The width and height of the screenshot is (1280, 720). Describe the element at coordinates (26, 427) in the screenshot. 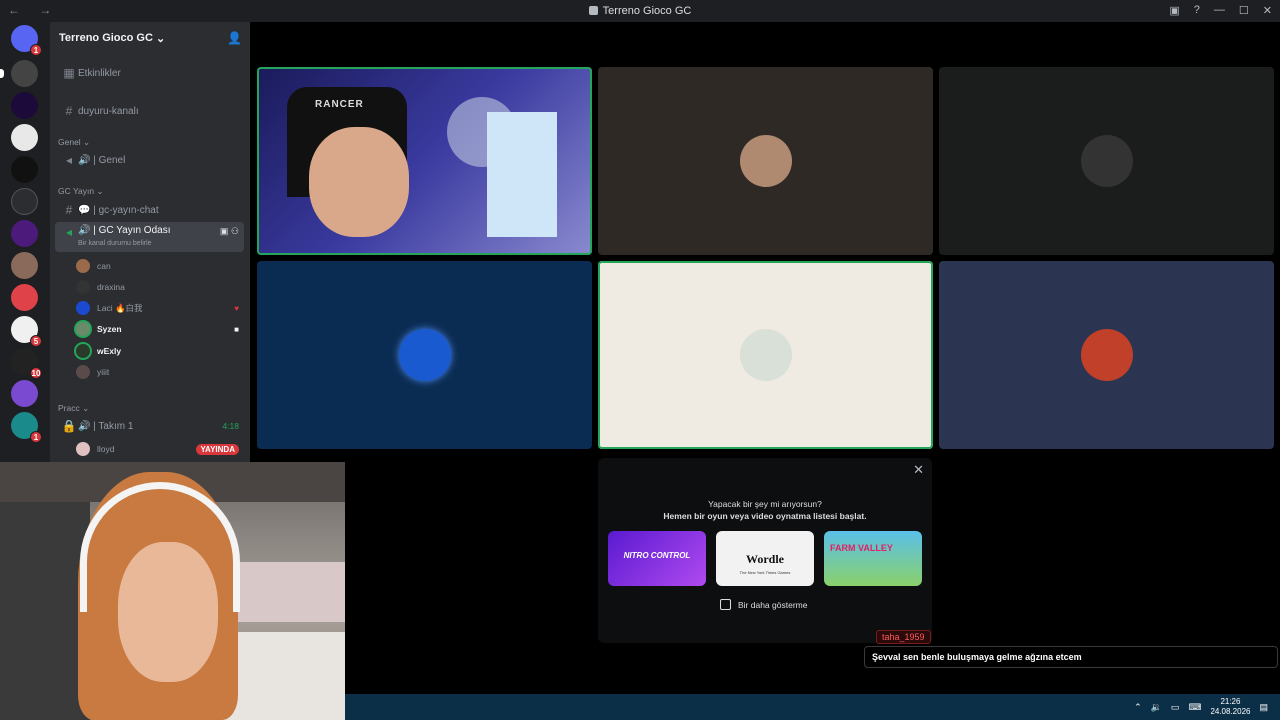

I see `server-icon: 1` at that location.